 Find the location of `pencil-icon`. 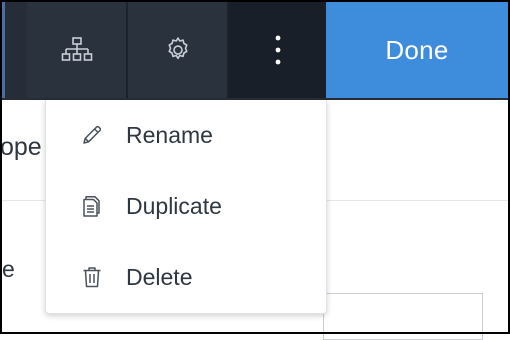

pencil-icon is located at coordinates (92, 135).